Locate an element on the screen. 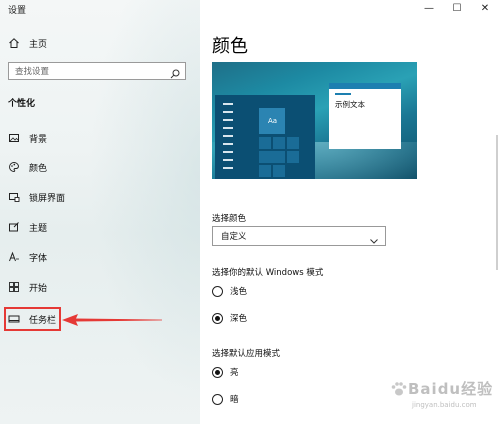  annotation-arrow is located at coordinates (112, 320).